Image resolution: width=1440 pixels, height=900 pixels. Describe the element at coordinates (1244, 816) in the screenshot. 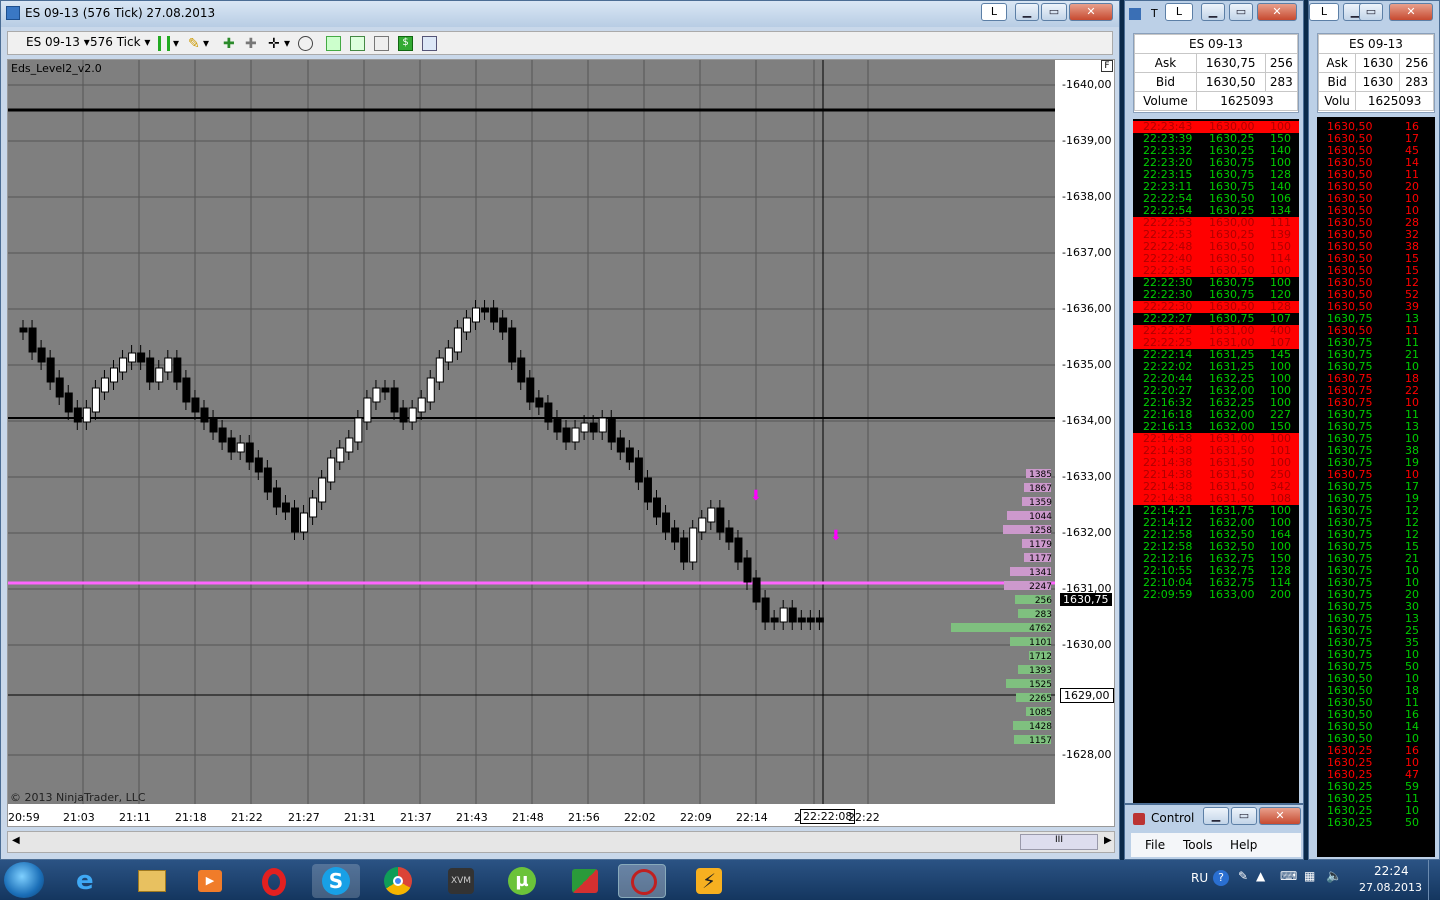

I see `control-maximize-button: ▭` at that location.